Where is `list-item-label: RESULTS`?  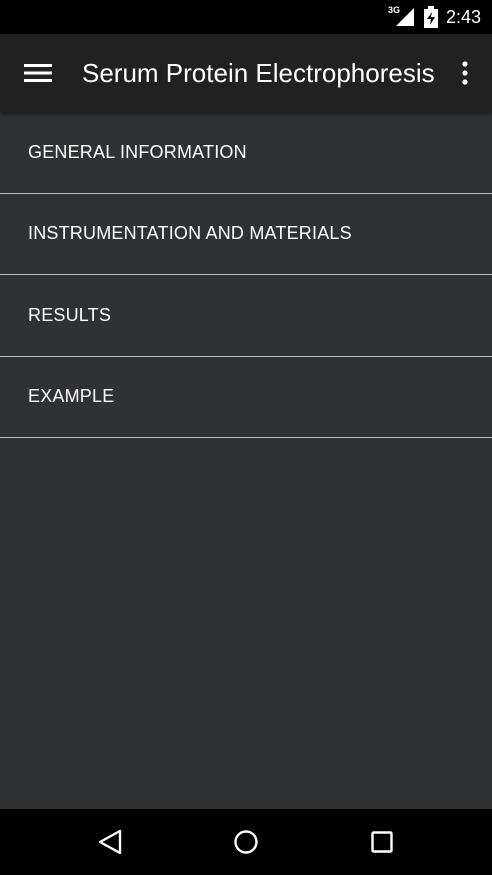
list-item-label: RESULTS is located at coordinates (70, 314).